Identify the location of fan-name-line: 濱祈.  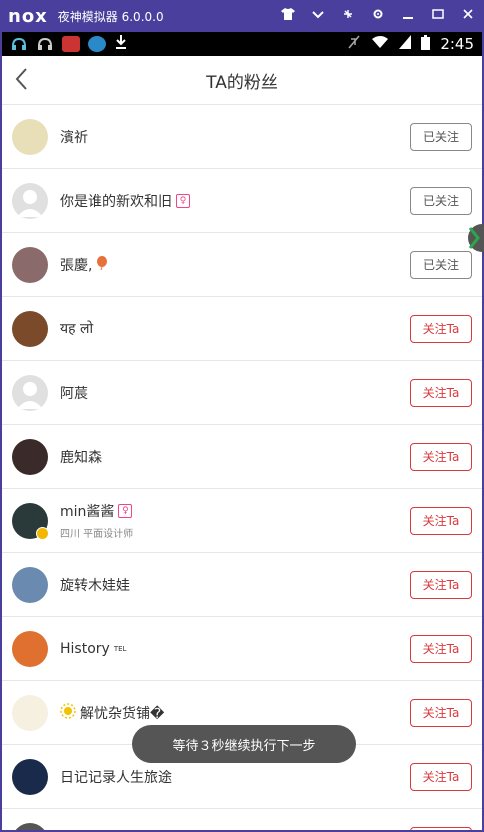
(235, 137).